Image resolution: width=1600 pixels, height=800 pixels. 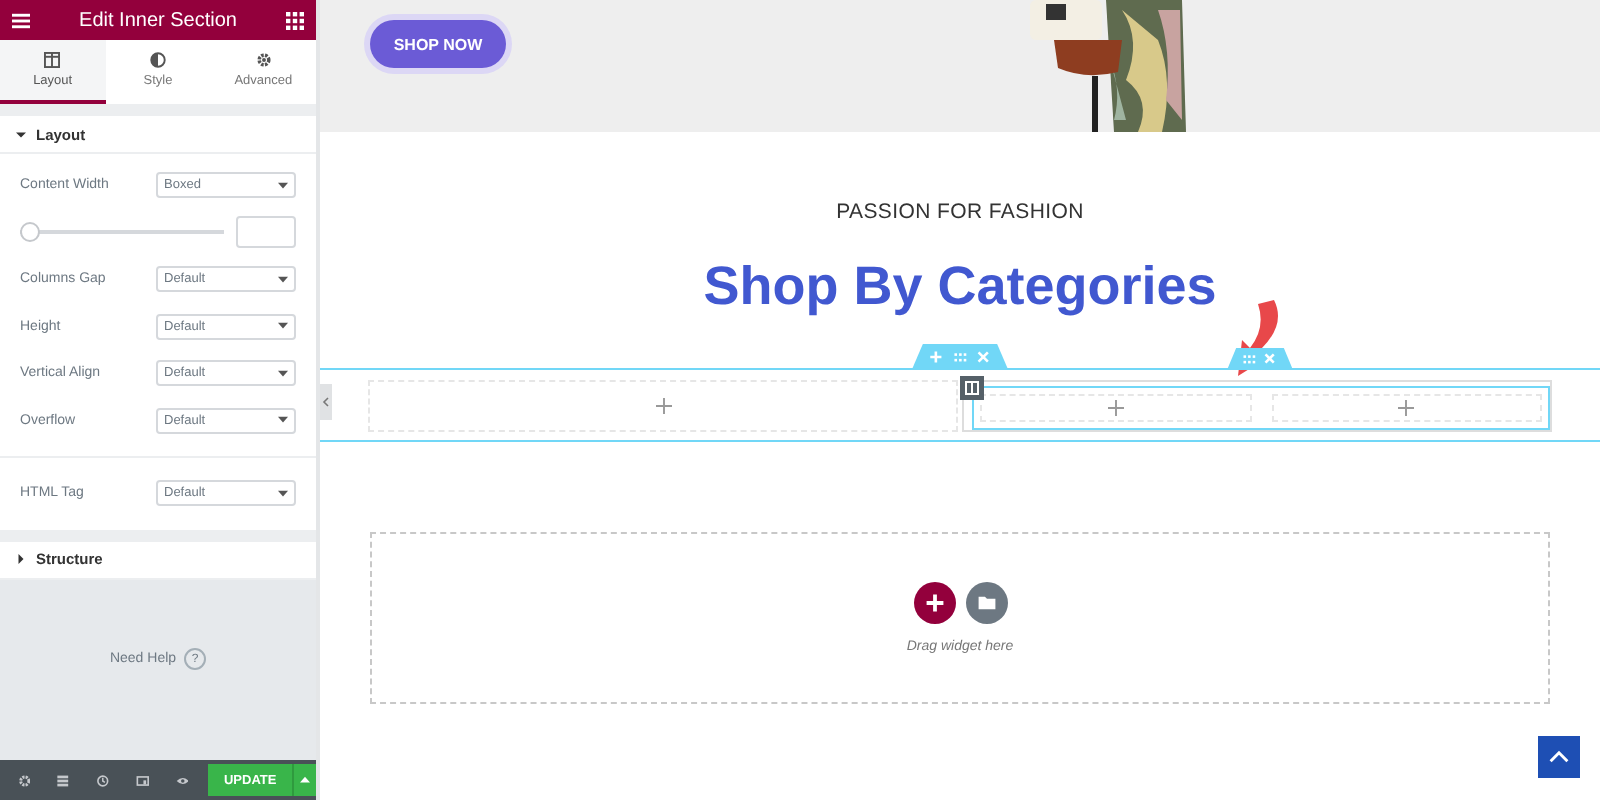 What do you see at coordinates (326, 402) in the screenshot?
I see `collapse-icon` at bounding box center [326, 402].